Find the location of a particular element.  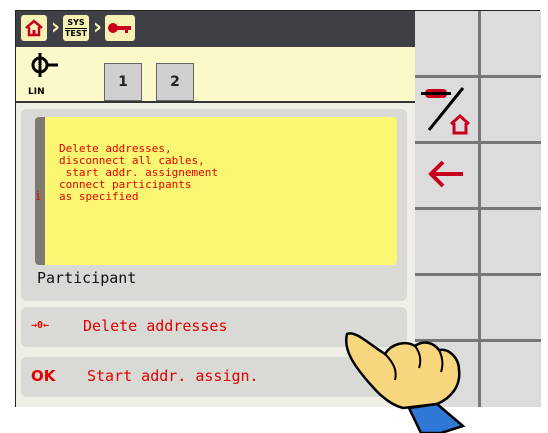

softkey-back is located at coordinates (446, 175).